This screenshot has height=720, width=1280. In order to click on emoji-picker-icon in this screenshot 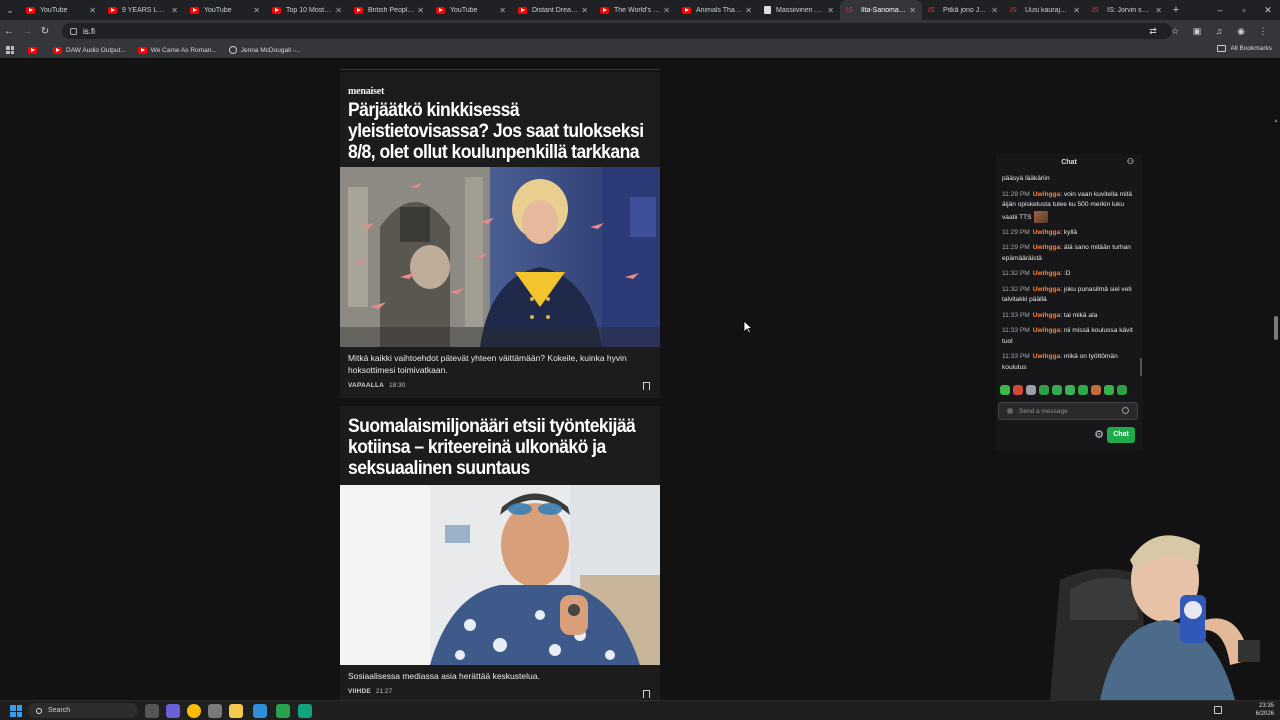, I will do `click(1125, 410)`.